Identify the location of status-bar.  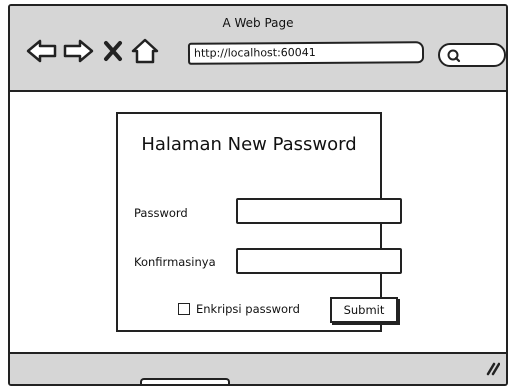
(258, 368).